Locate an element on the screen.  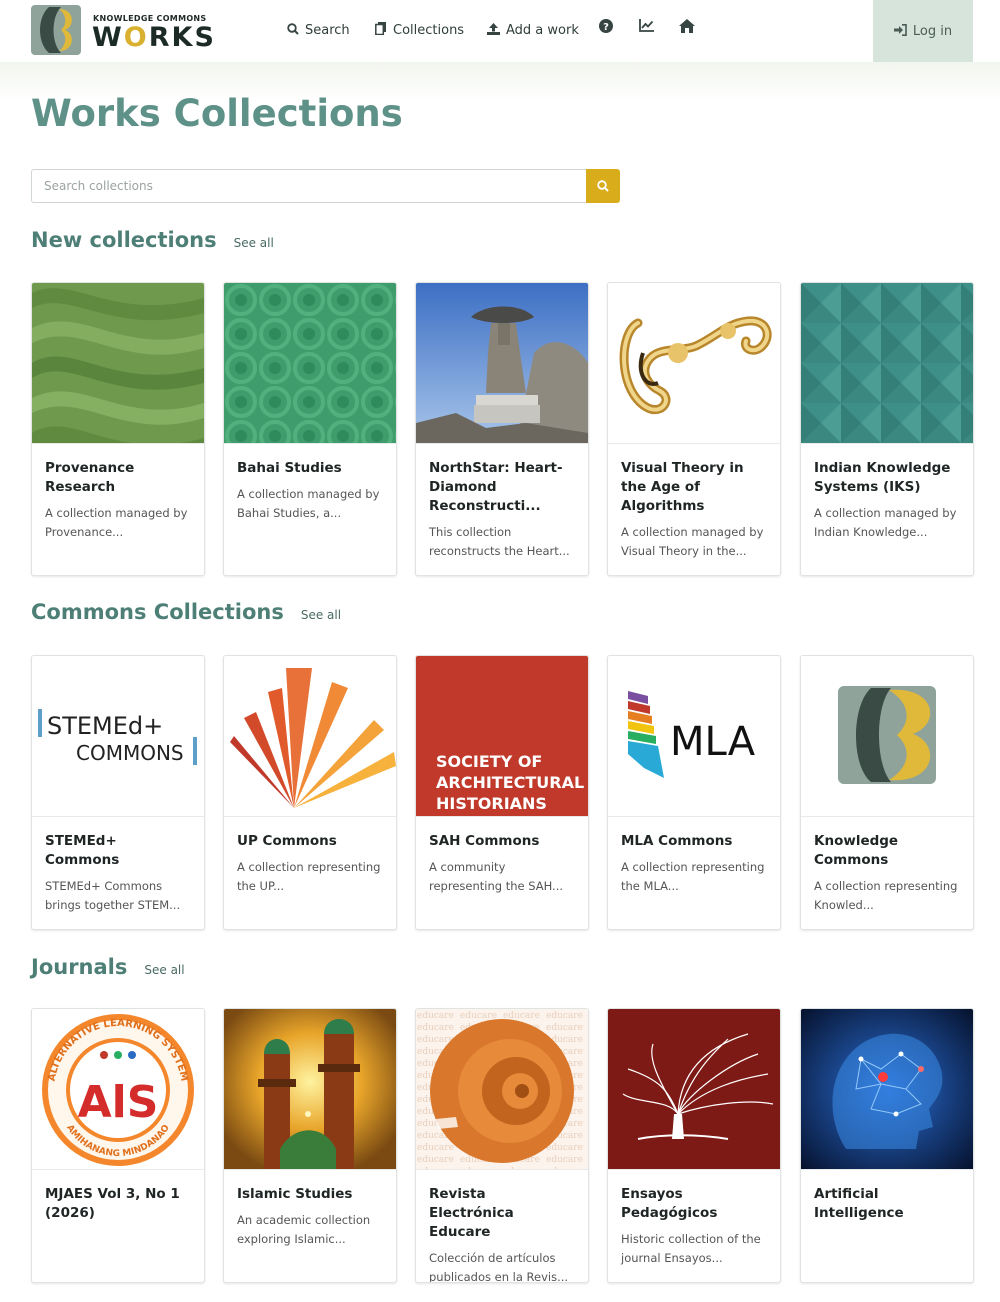
card-title: Bahai Studies is located at coordinates (289, 468).